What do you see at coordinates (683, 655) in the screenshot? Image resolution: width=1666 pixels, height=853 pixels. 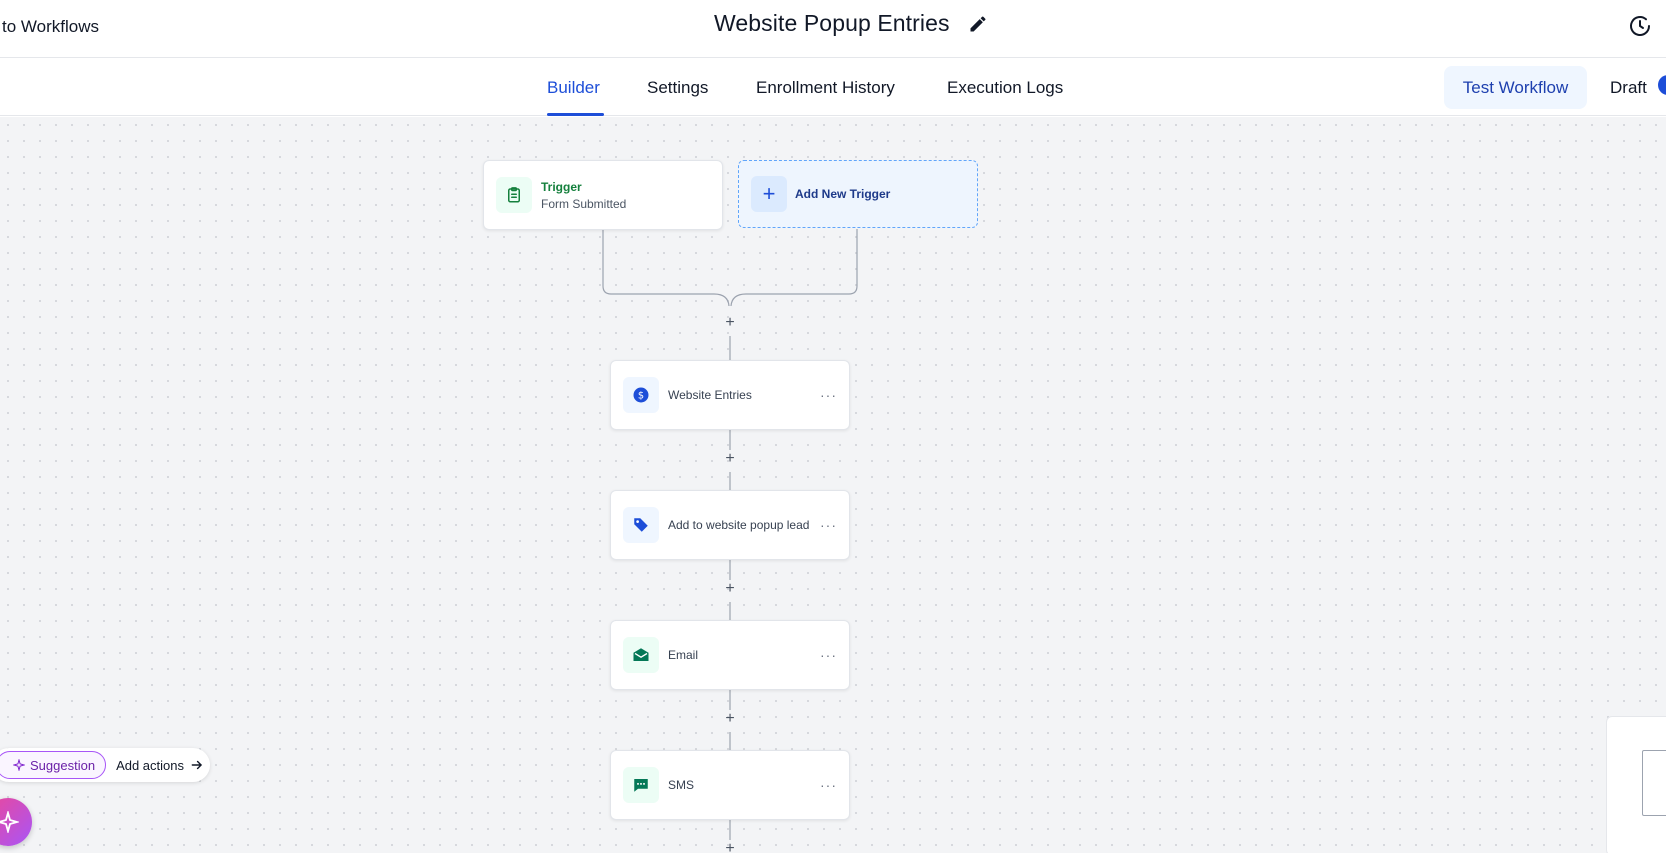 I see `step-label: Email` at bounding box center [683, 655].